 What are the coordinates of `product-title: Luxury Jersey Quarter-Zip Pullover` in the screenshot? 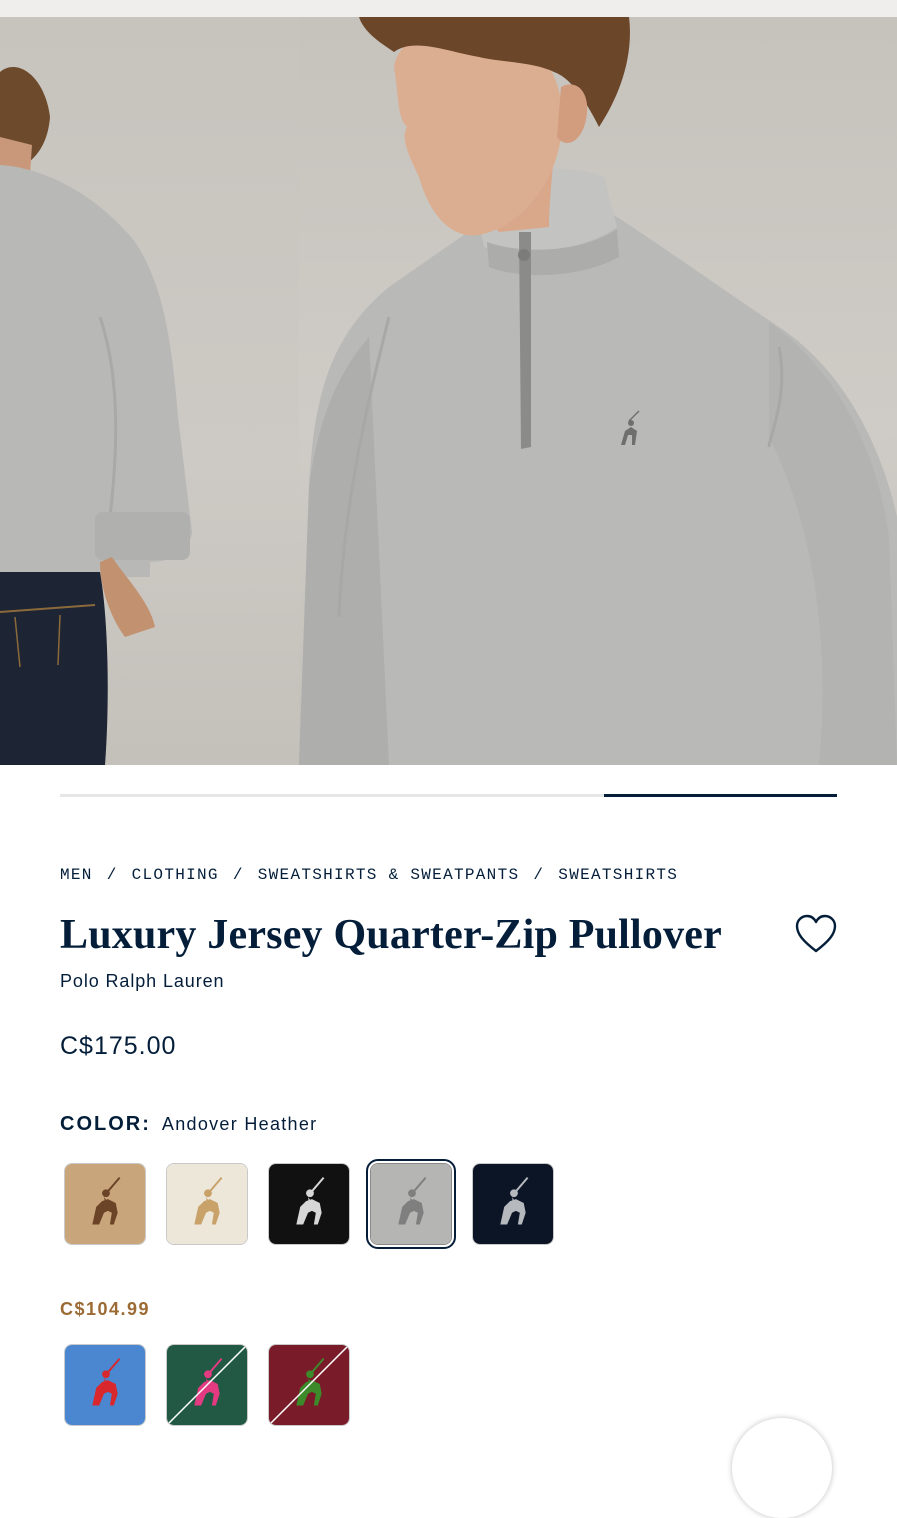 It's located at (391, 935).